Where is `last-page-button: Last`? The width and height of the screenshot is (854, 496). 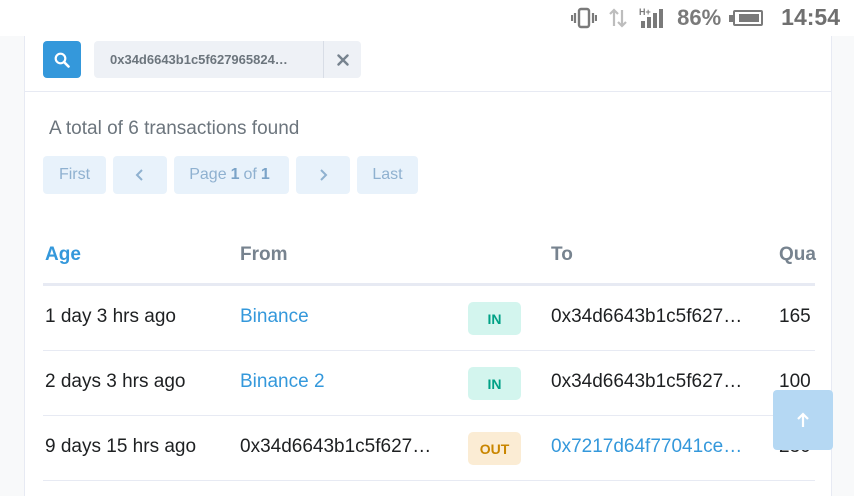 last-page-button: Last is located at coordinates (387, 175).